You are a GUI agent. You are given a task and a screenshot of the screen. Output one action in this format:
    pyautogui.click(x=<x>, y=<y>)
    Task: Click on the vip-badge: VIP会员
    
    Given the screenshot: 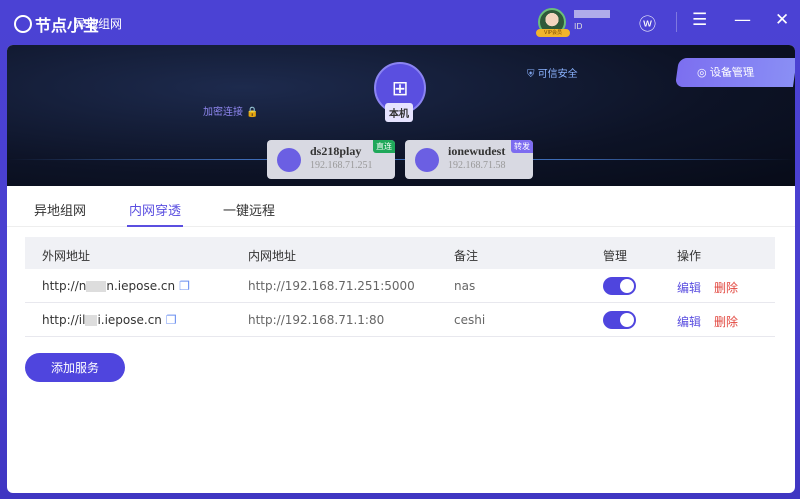 What is the action you would take?
    pyautogui.click(x=553, y=33)
    